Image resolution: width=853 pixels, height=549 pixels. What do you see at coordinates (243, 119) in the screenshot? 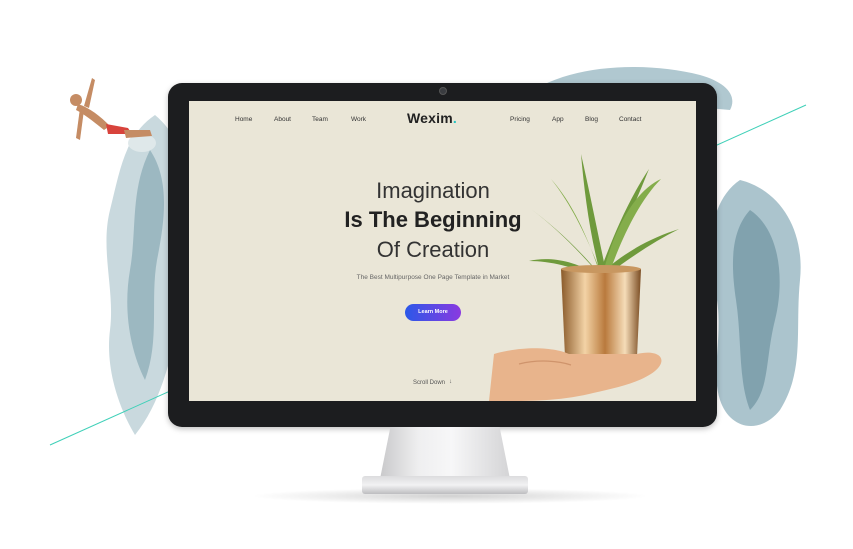
I see `nav-link-home: Home` at bounding box center [243, 119].